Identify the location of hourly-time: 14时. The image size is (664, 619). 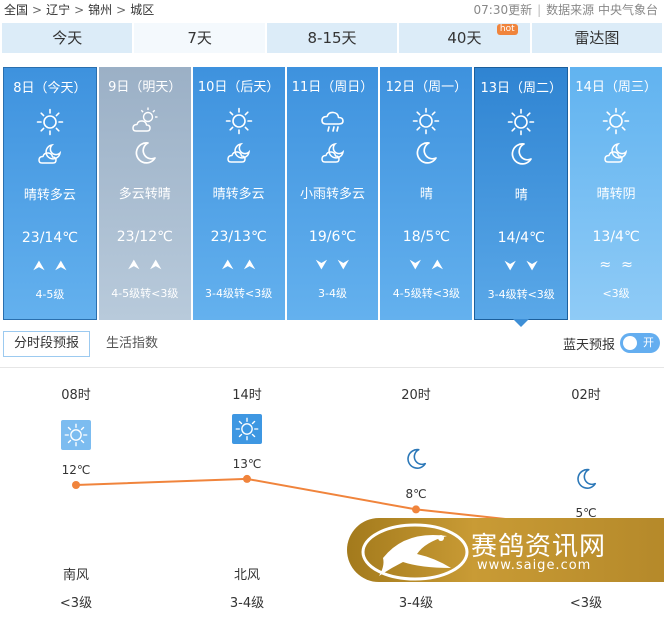
(247, 395).